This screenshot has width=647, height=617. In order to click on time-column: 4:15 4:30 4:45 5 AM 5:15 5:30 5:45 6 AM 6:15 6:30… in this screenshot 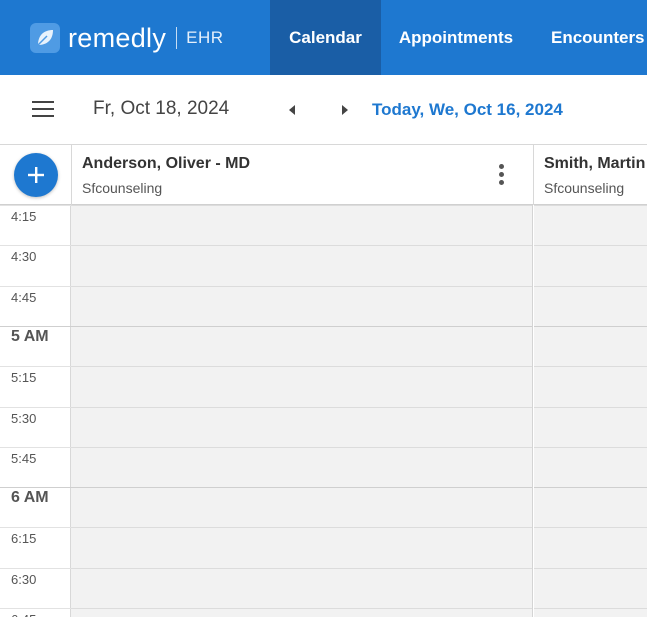, I will do `click(35, 411)`.